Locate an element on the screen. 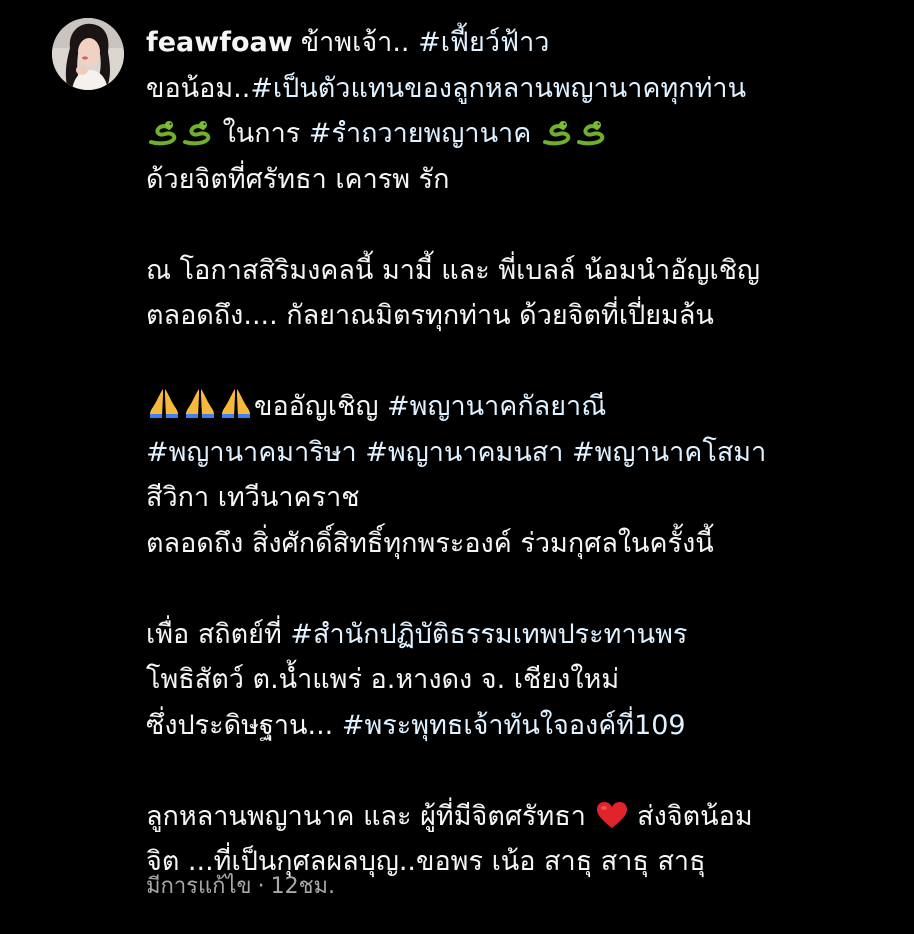  caption-text: ขอน้อม.. is located at coordinates (198, 88).